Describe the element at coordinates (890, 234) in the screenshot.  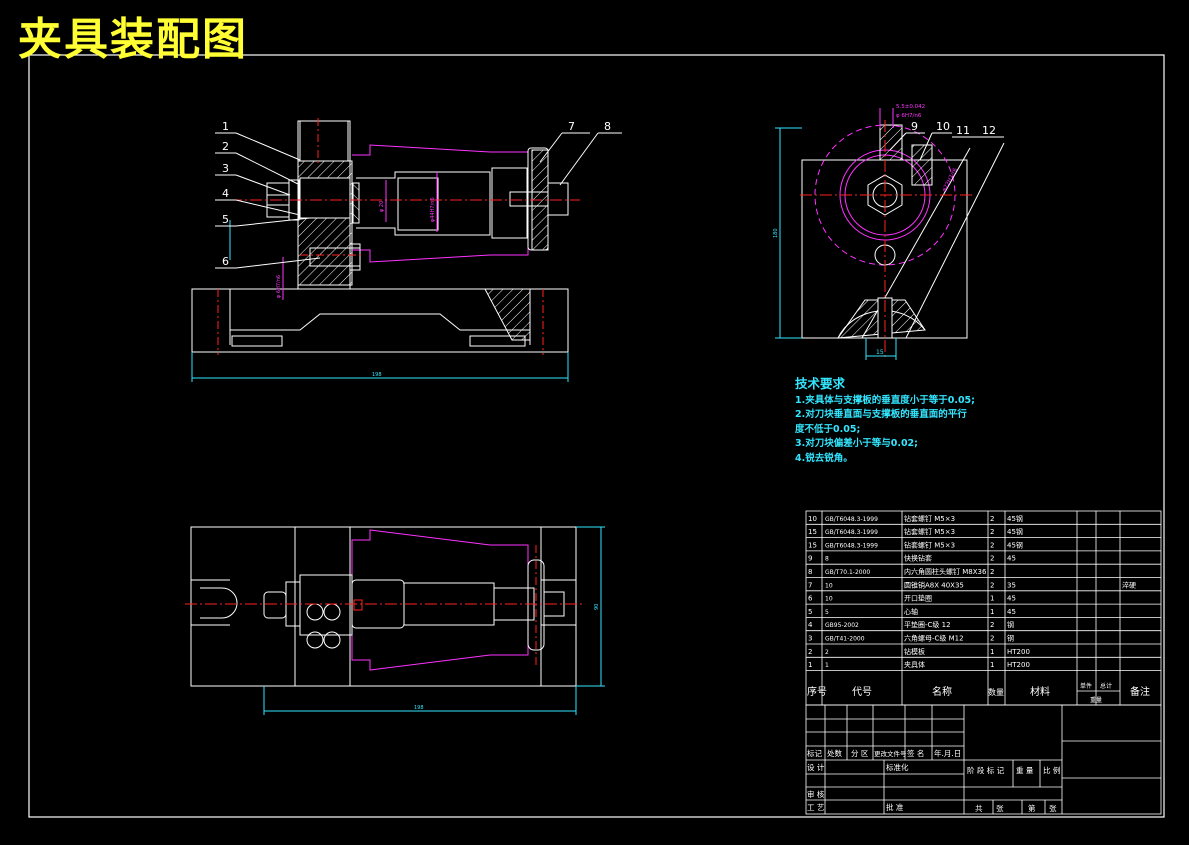
I see `side-view` at that location.